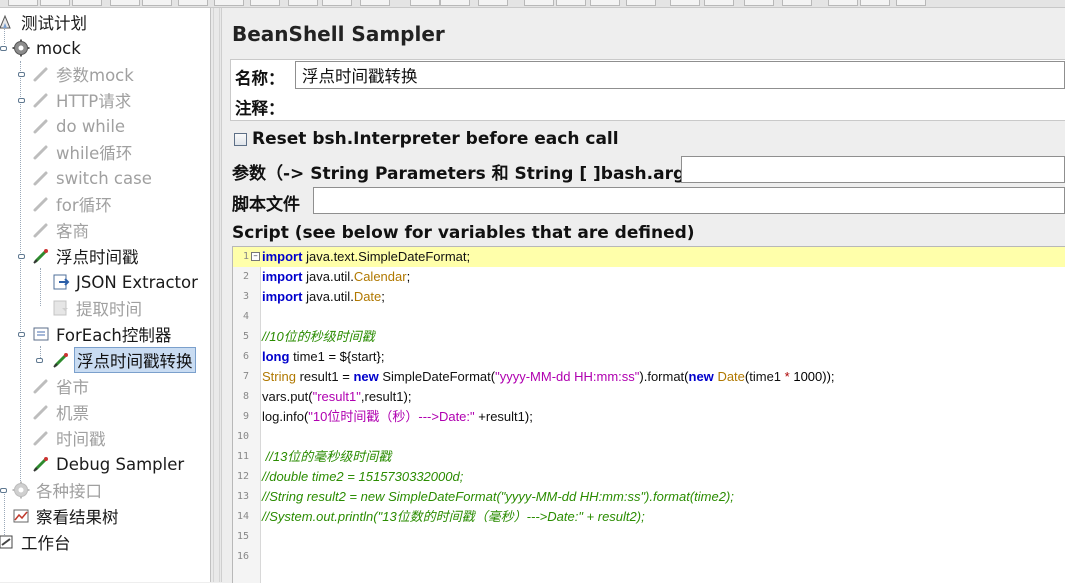  What do you see at coordinates (245, 256) in the screenshot?
I see `line-number: 1` at bounding box center [245, 256].